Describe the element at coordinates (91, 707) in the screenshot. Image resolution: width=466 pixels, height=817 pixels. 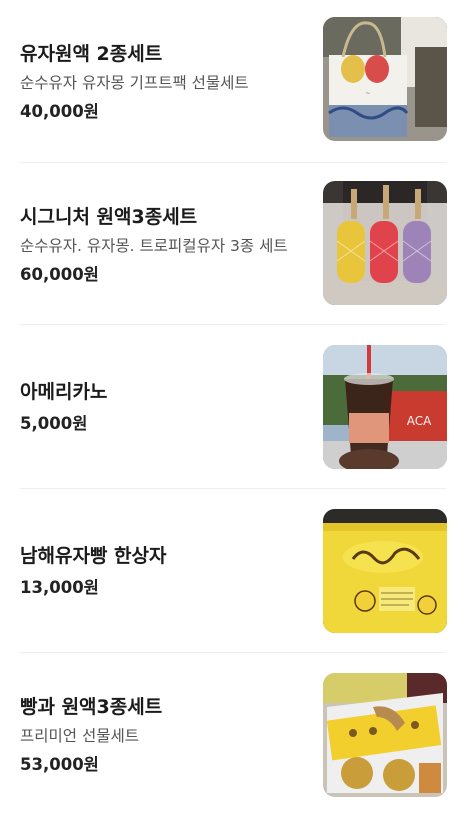
I see `menu-item-name: 빵과 원액3종세트` at that location.